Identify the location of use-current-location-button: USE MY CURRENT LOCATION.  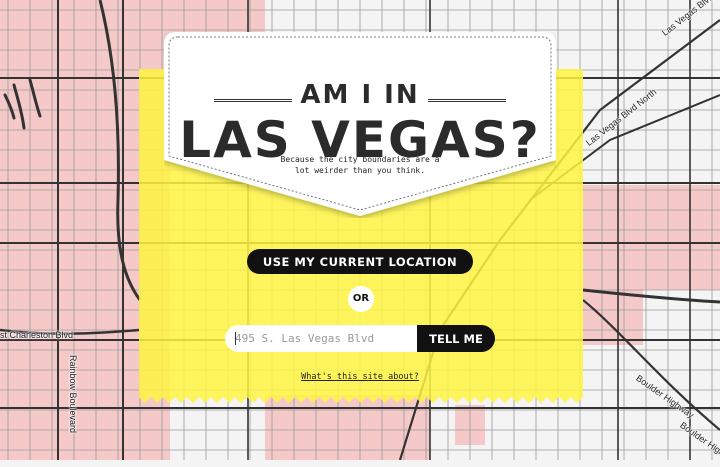
(360, 261).